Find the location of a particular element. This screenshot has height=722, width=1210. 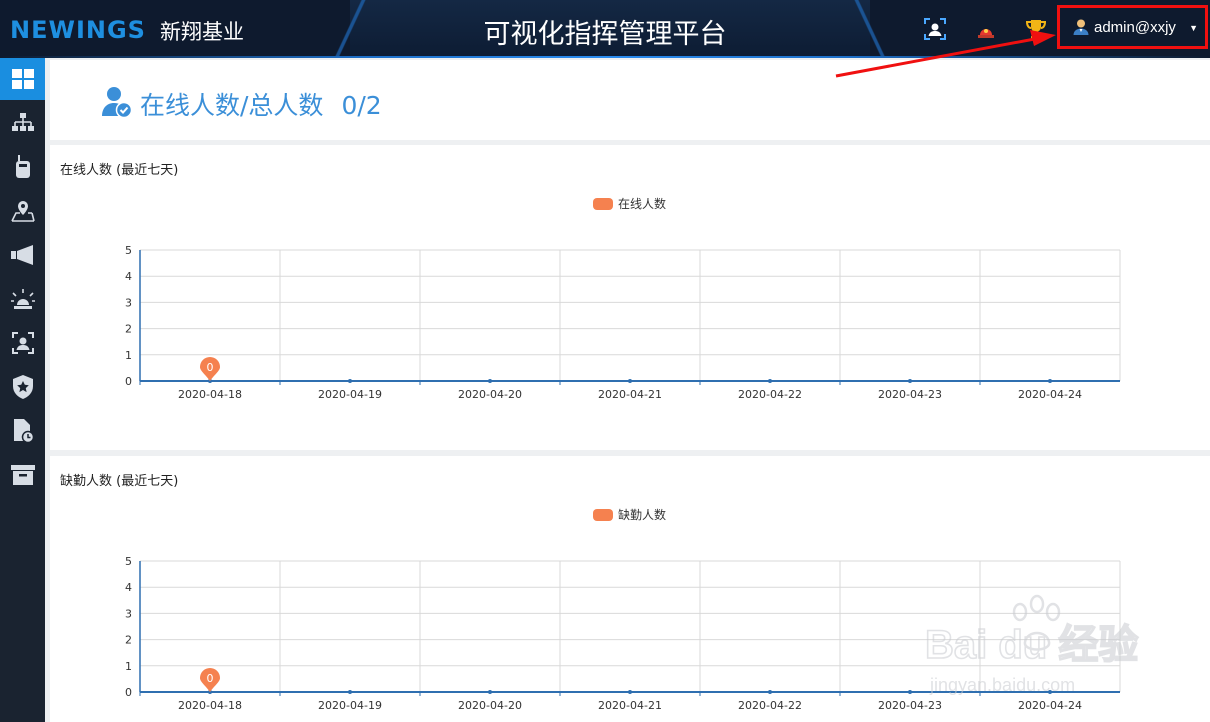

baidu-paw-logo: Bai du 经验 jingyan.baidu.com is located at coordinates (1031, 644).